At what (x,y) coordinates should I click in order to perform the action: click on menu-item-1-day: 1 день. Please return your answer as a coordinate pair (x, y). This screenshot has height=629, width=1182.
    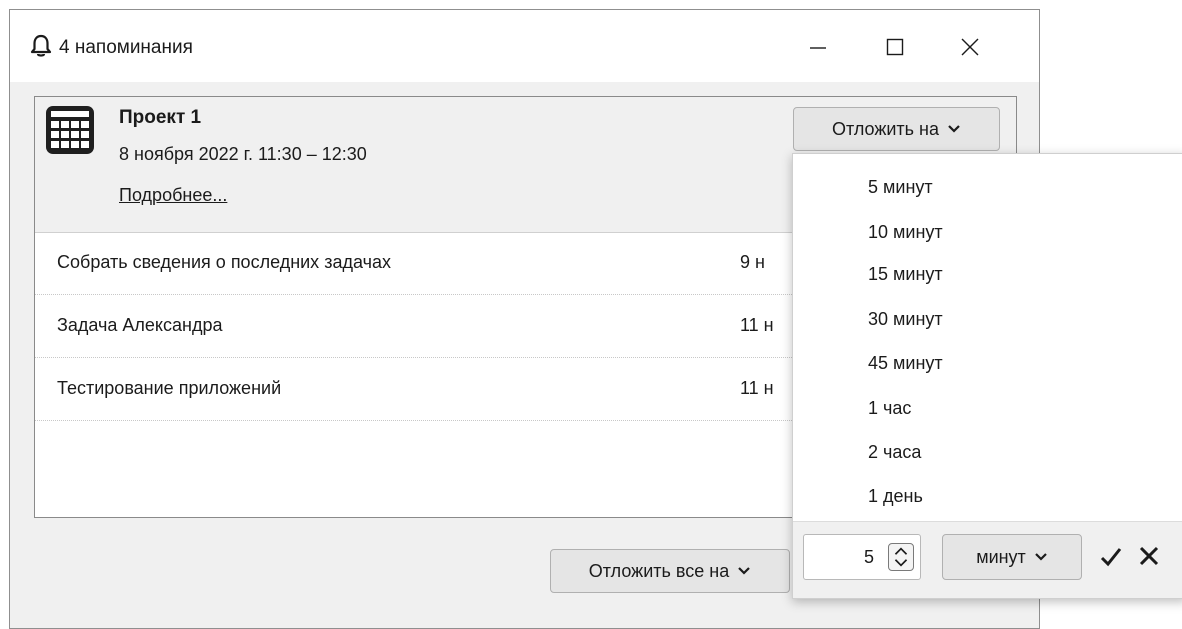
    Looking at the image, I should click on (895, 496).